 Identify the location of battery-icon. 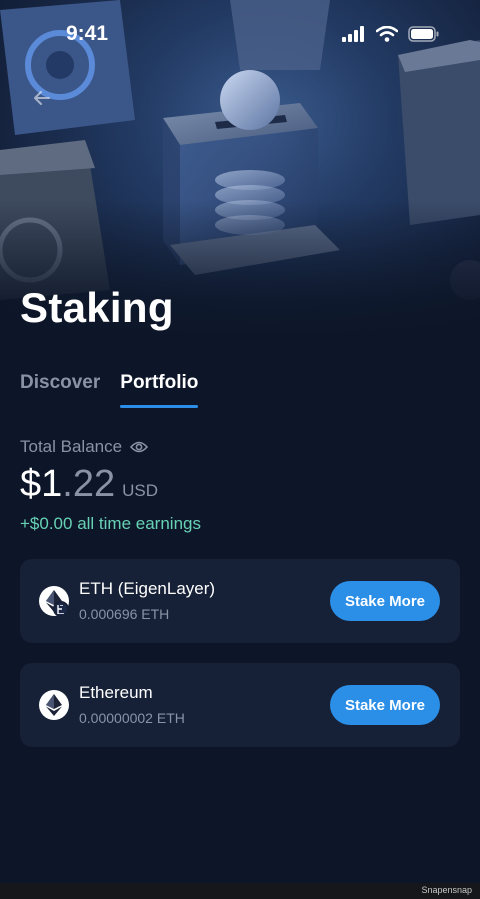
(423, 34).